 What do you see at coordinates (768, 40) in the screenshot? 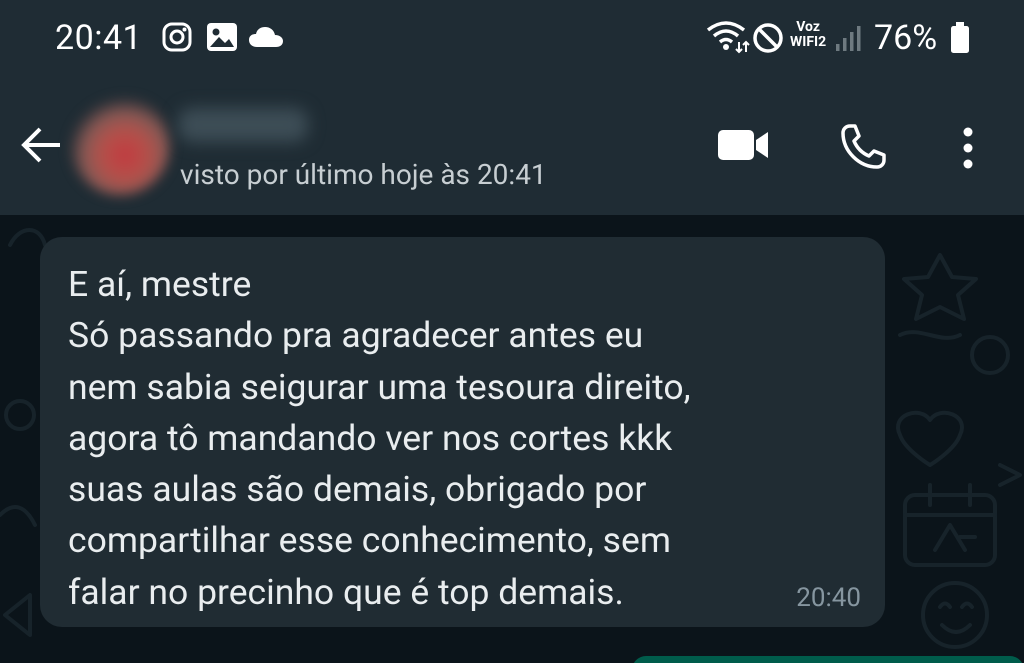
I see `do-not-disturb-icon` at bounding box center [768, 40].